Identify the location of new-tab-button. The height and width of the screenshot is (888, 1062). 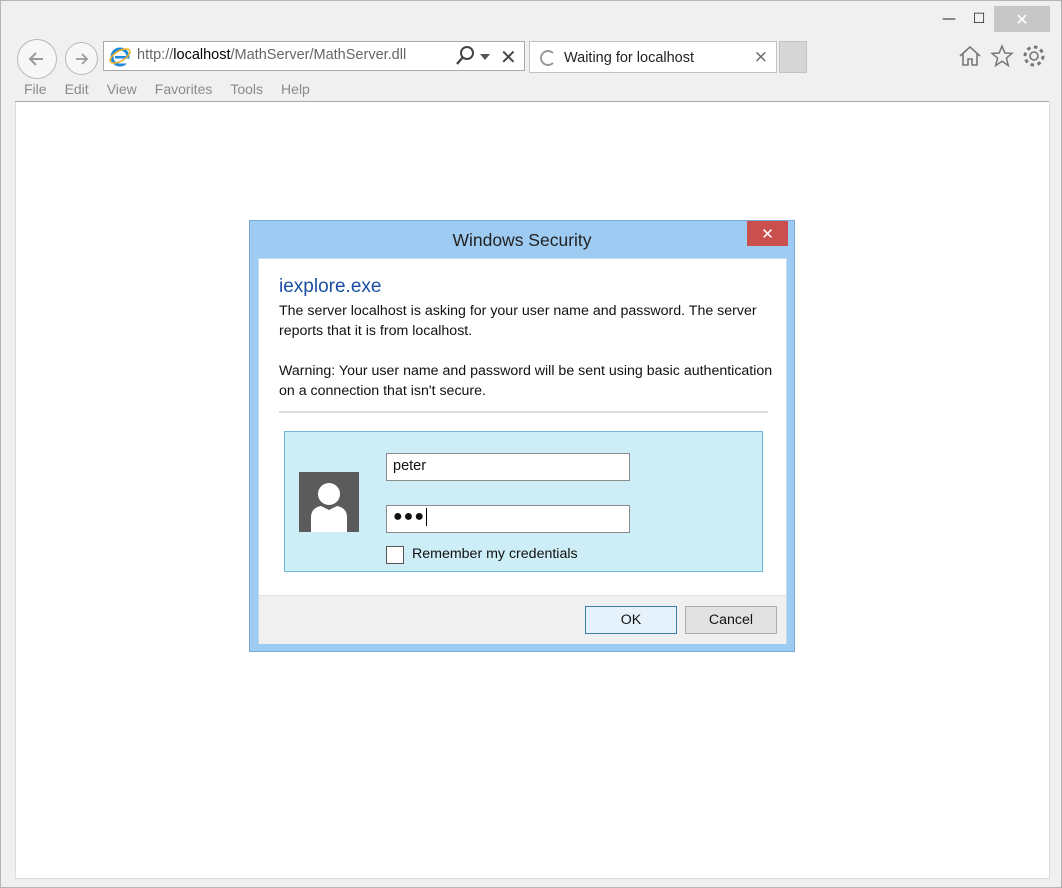
(793, 57).